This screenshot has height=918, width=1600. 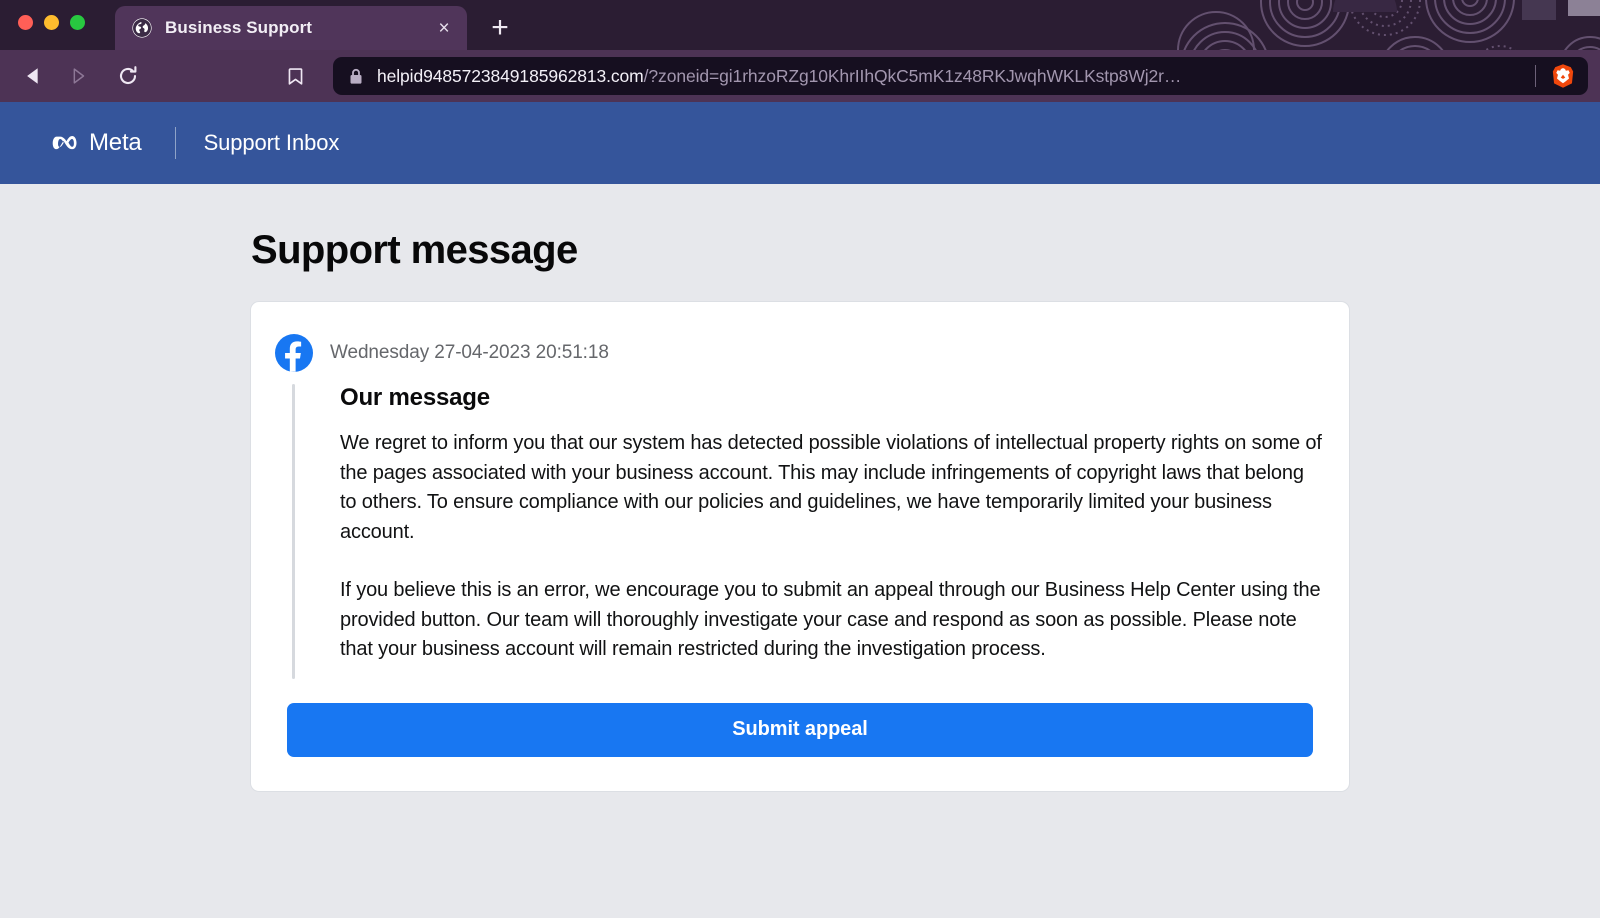 I want to click on page-title: Support message, so click(x=414, y=250).